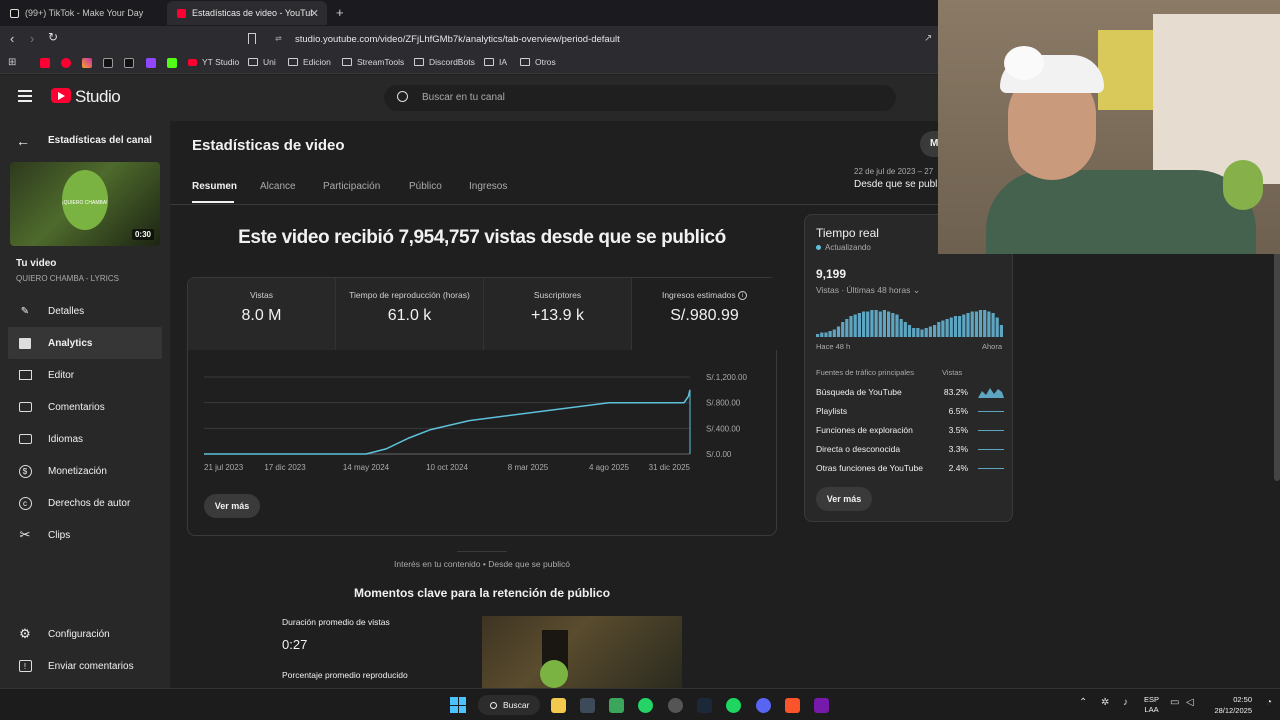 The width and height of the screenshot is (1280, 720). I want to click on volume-icon: ◁, so click(1190, 702).